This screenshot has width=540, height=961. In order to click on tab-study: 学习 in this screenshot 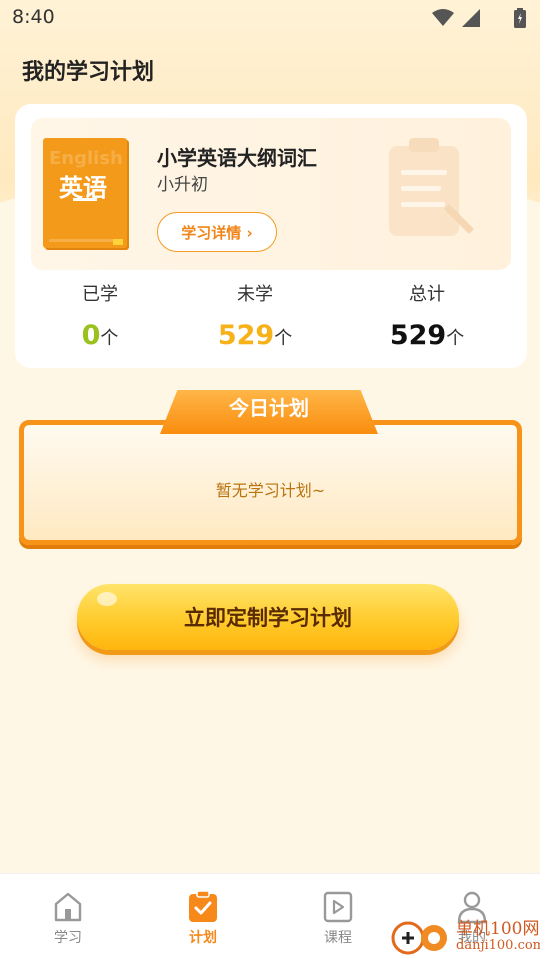, I will do `click(68, 918)`.